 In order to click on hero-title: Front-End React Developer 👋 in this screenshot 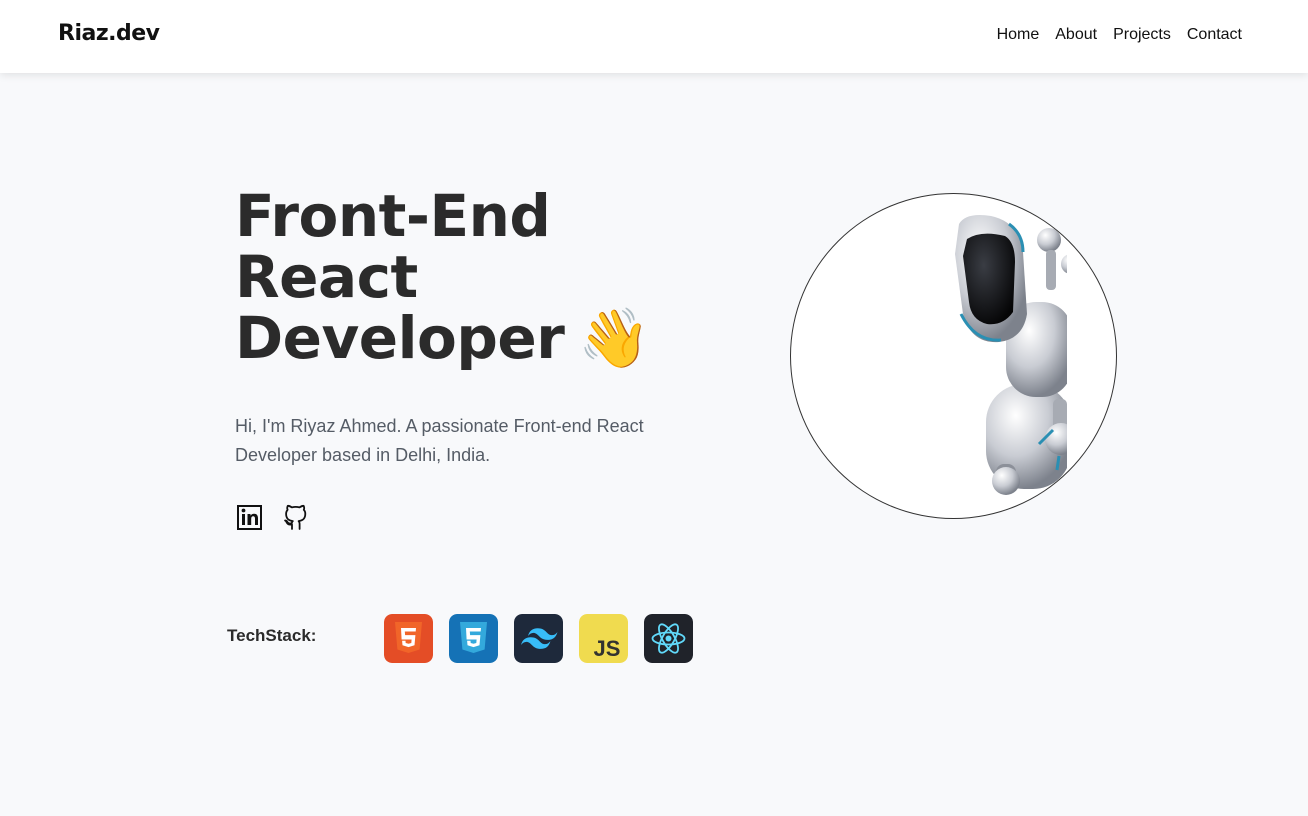, I will do `click(470, 277)`.